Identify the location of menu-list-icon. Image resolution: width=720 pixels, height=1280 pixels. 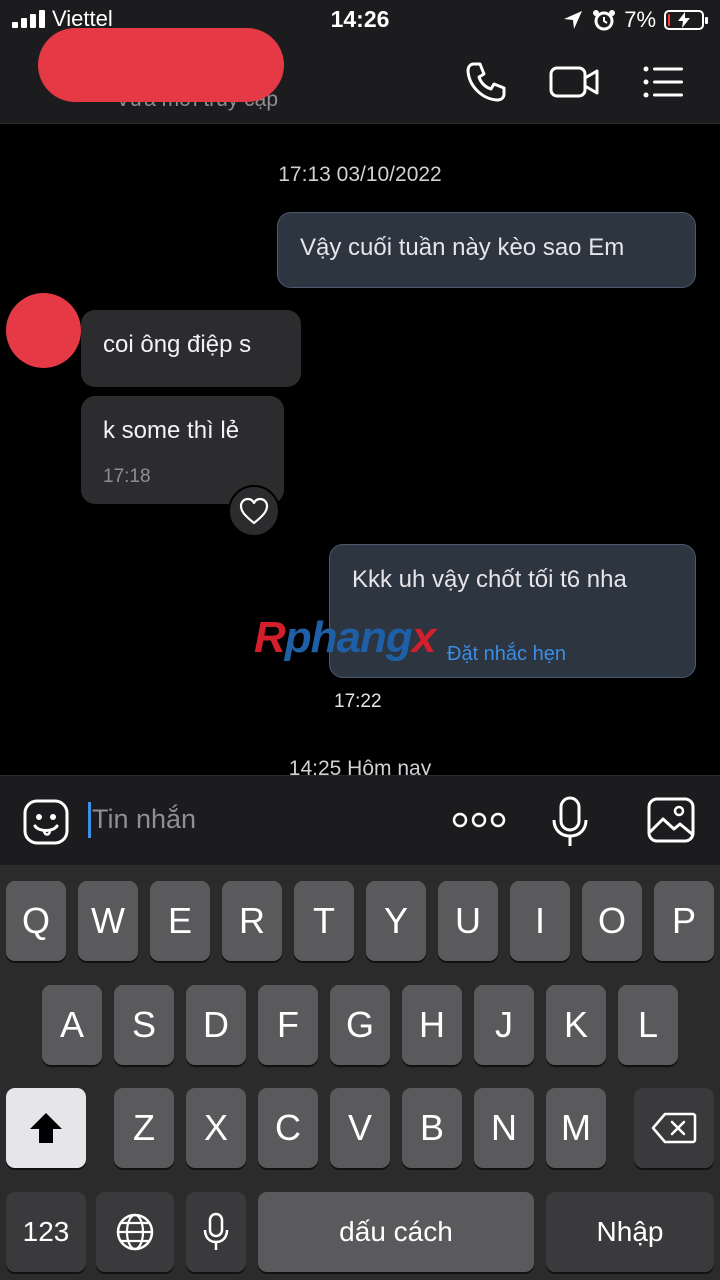
(664, 82).